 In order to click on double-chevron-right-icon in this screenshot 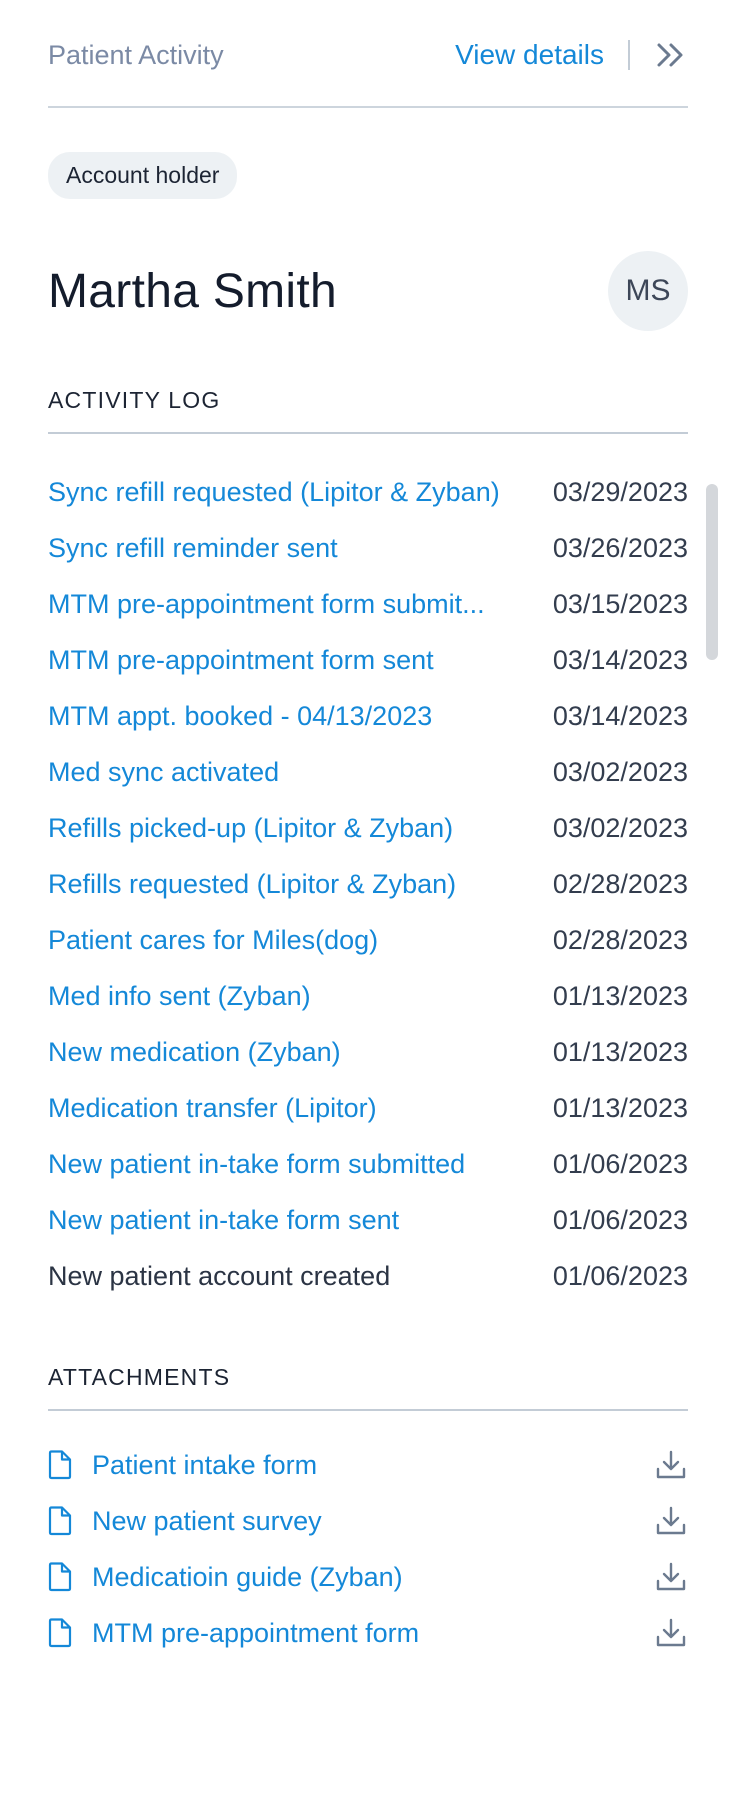, I will do `click(671, 55)`.